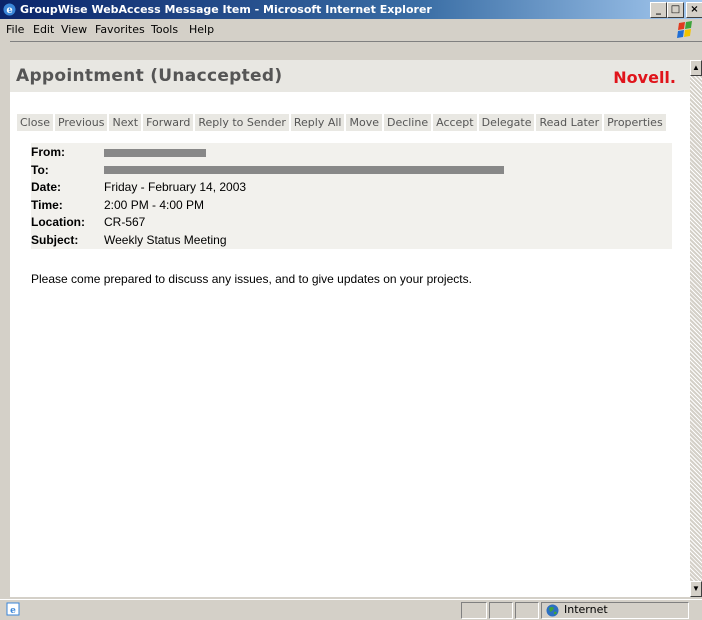 This screenshot has width=702, height=620. I want to click on time-label: Time:, so click(47, 204).